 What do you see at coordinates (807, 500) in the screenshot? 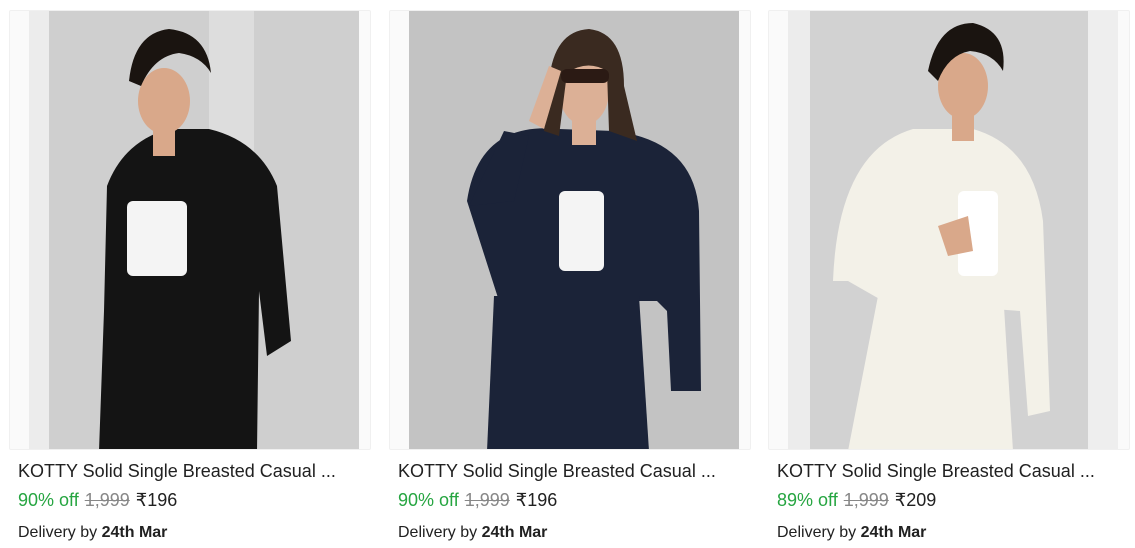
I see `discount-label: 89% off` at bounding box center [807, 500].